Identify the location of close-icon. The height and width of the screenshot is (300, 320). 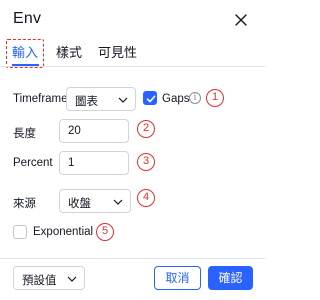
(241, 20).